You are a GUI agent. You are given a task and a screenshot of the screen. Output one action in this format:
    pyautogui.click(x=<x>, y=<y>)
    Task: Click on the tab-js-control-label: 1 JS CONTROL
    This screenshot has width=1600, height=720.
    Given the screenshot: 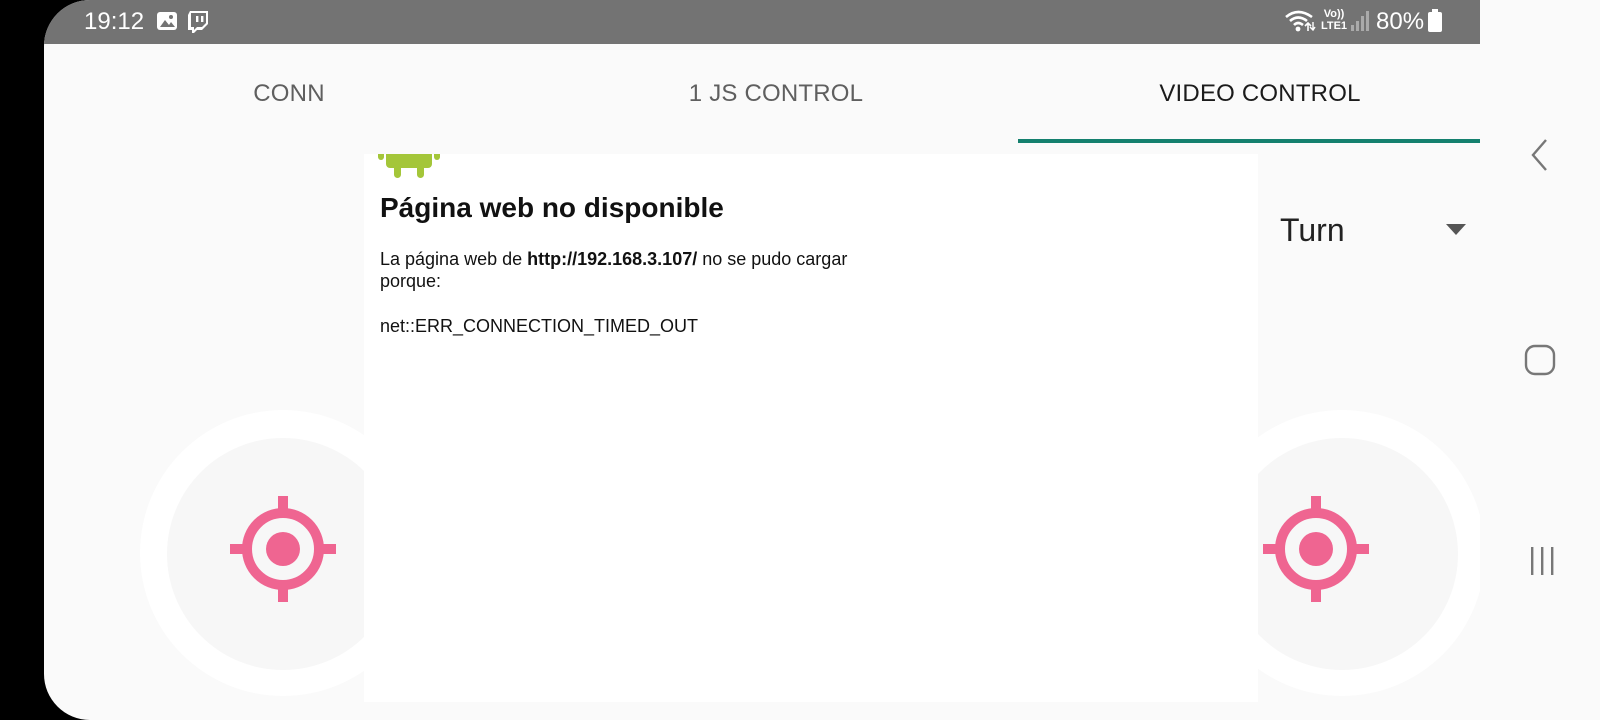 What is the action you would take?
    pyautogui.click(x=776, y=93)
    